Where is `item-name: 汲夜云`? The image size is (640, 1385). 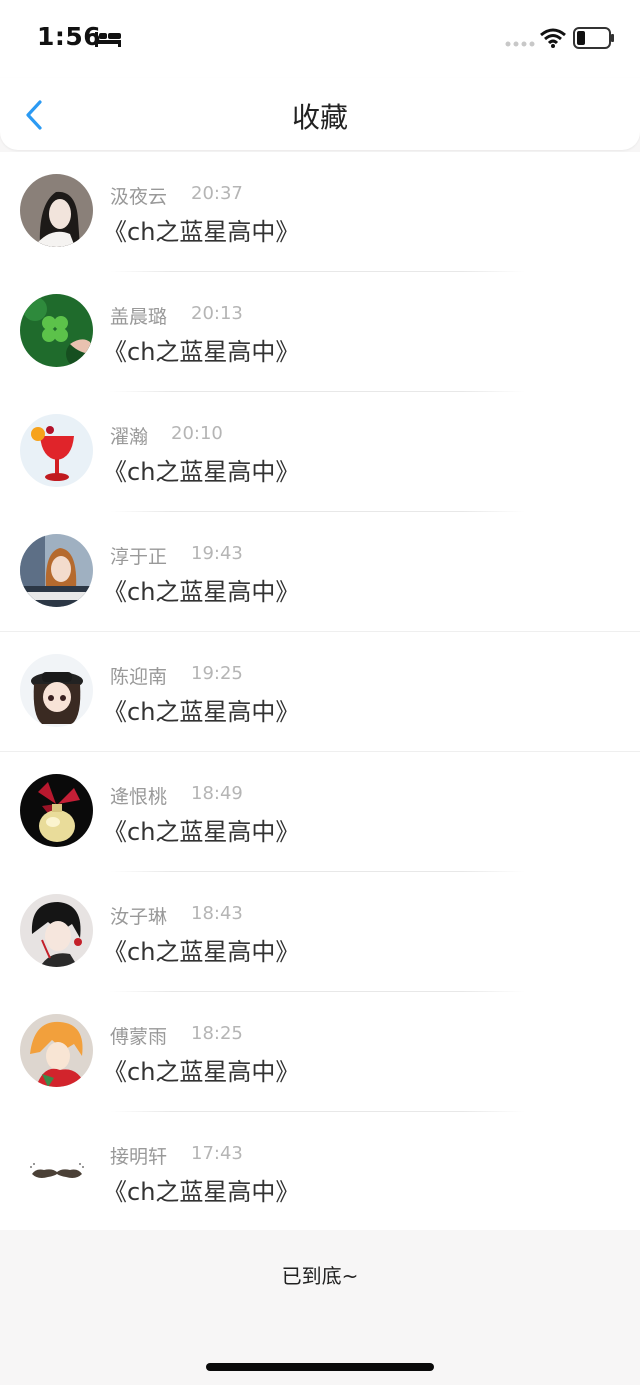
item-name: 汲夜云 is located at coordinates (139, 197).